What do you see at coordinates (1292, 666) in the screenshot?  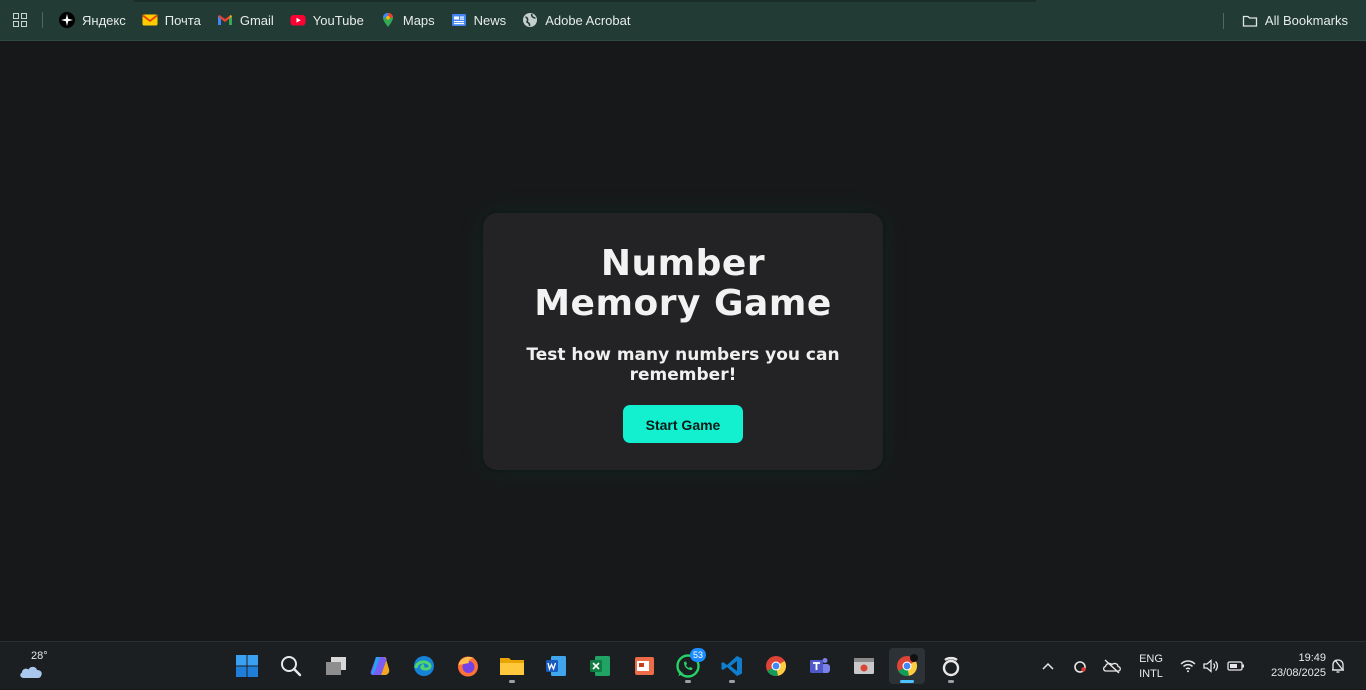 I see `clock: 19:49 23/08/2025` at bounding box center [1292, 666].